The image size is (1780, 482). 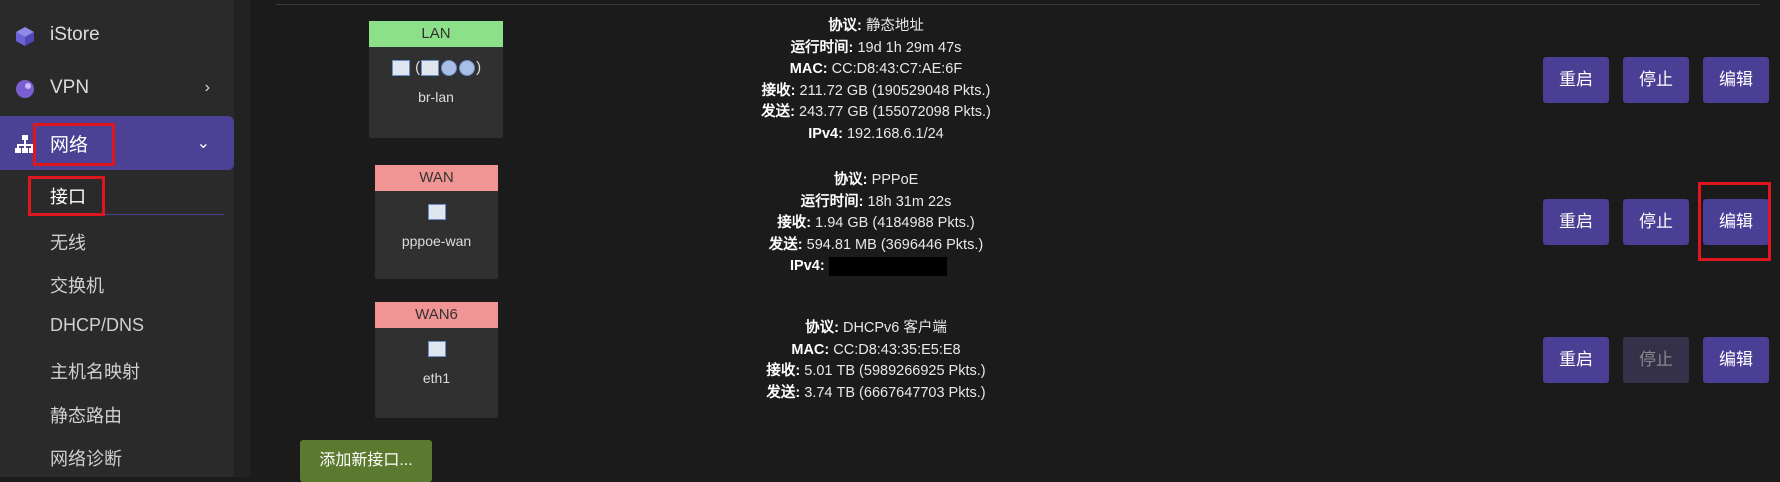 I want to click on value-tx: 3.74 TB (6667647703 Pkts.), so click(x=895, y=392).